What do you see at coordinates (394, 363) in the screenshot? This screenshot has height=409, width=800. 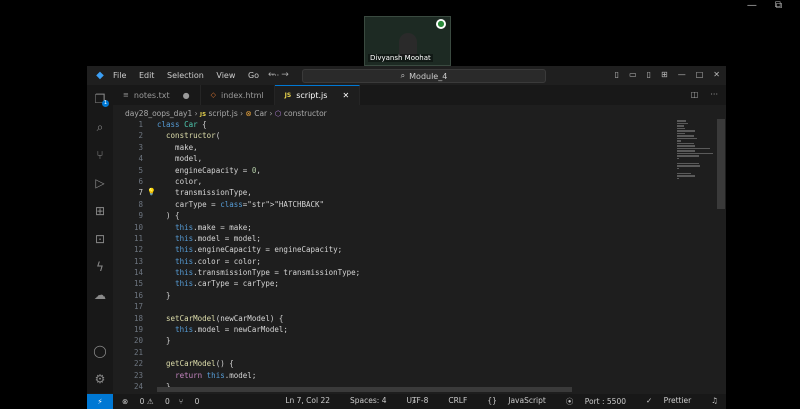 I see `code-line: 22 getCarModel() {` at bounding box center [394, 363].